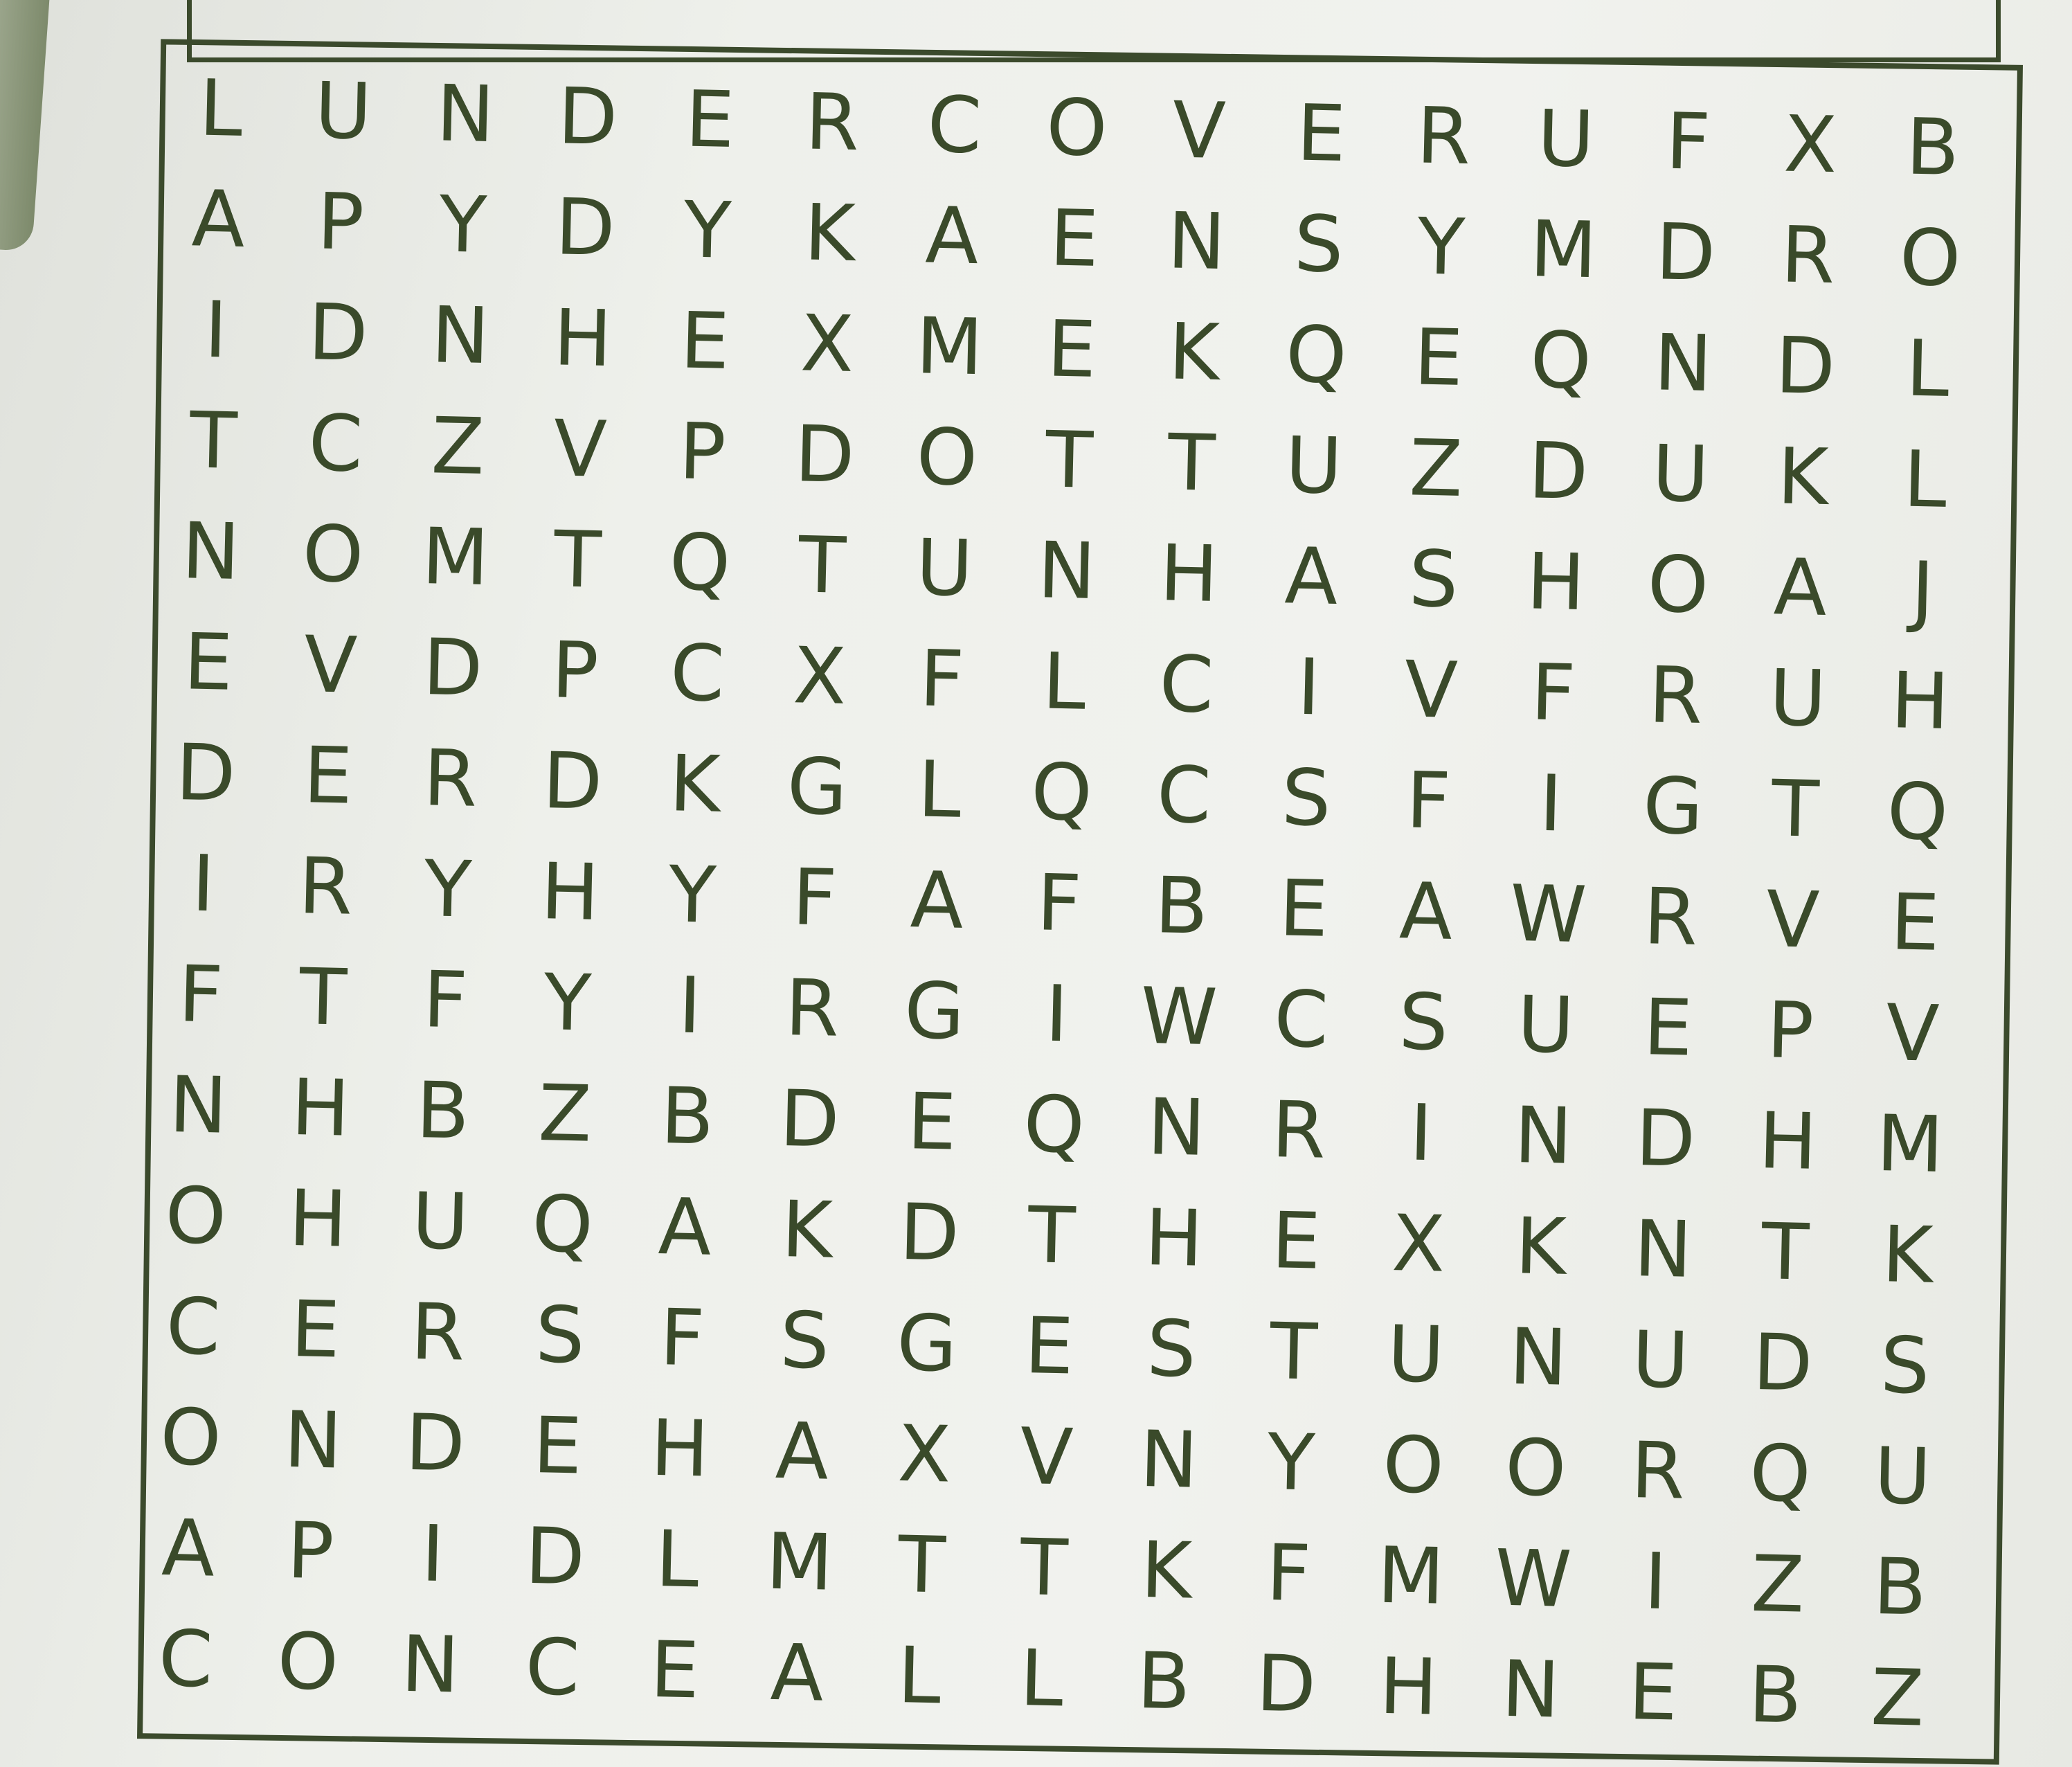  Describe the element at coordinates (1533, 1579) in the screenshot. I see `grid-letter: W` at that location.